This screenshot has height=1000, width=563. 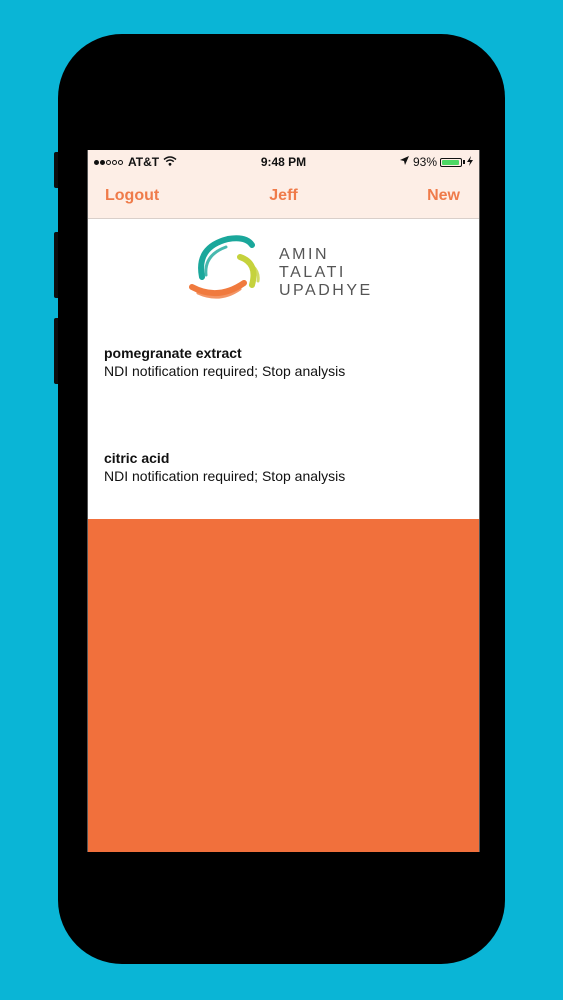 What do you see at coordinates (404, 162) in the screenshot?
I see `location-arrow-icon` at bounding box center [404, 162].